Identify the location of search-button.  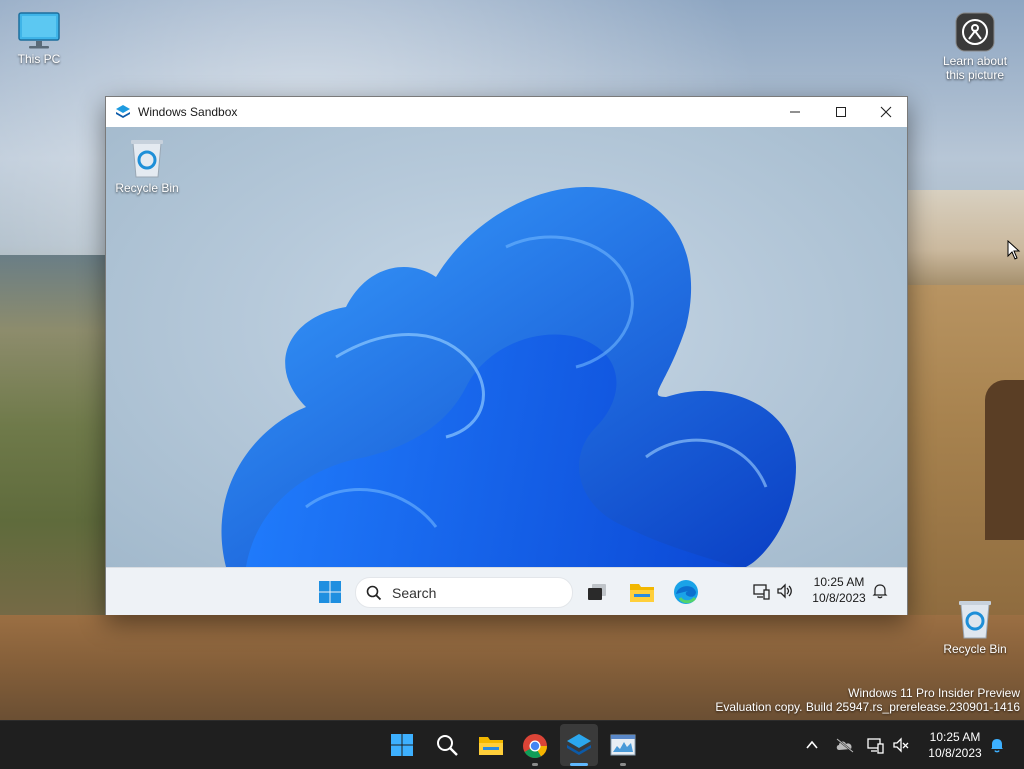
(447, 745).